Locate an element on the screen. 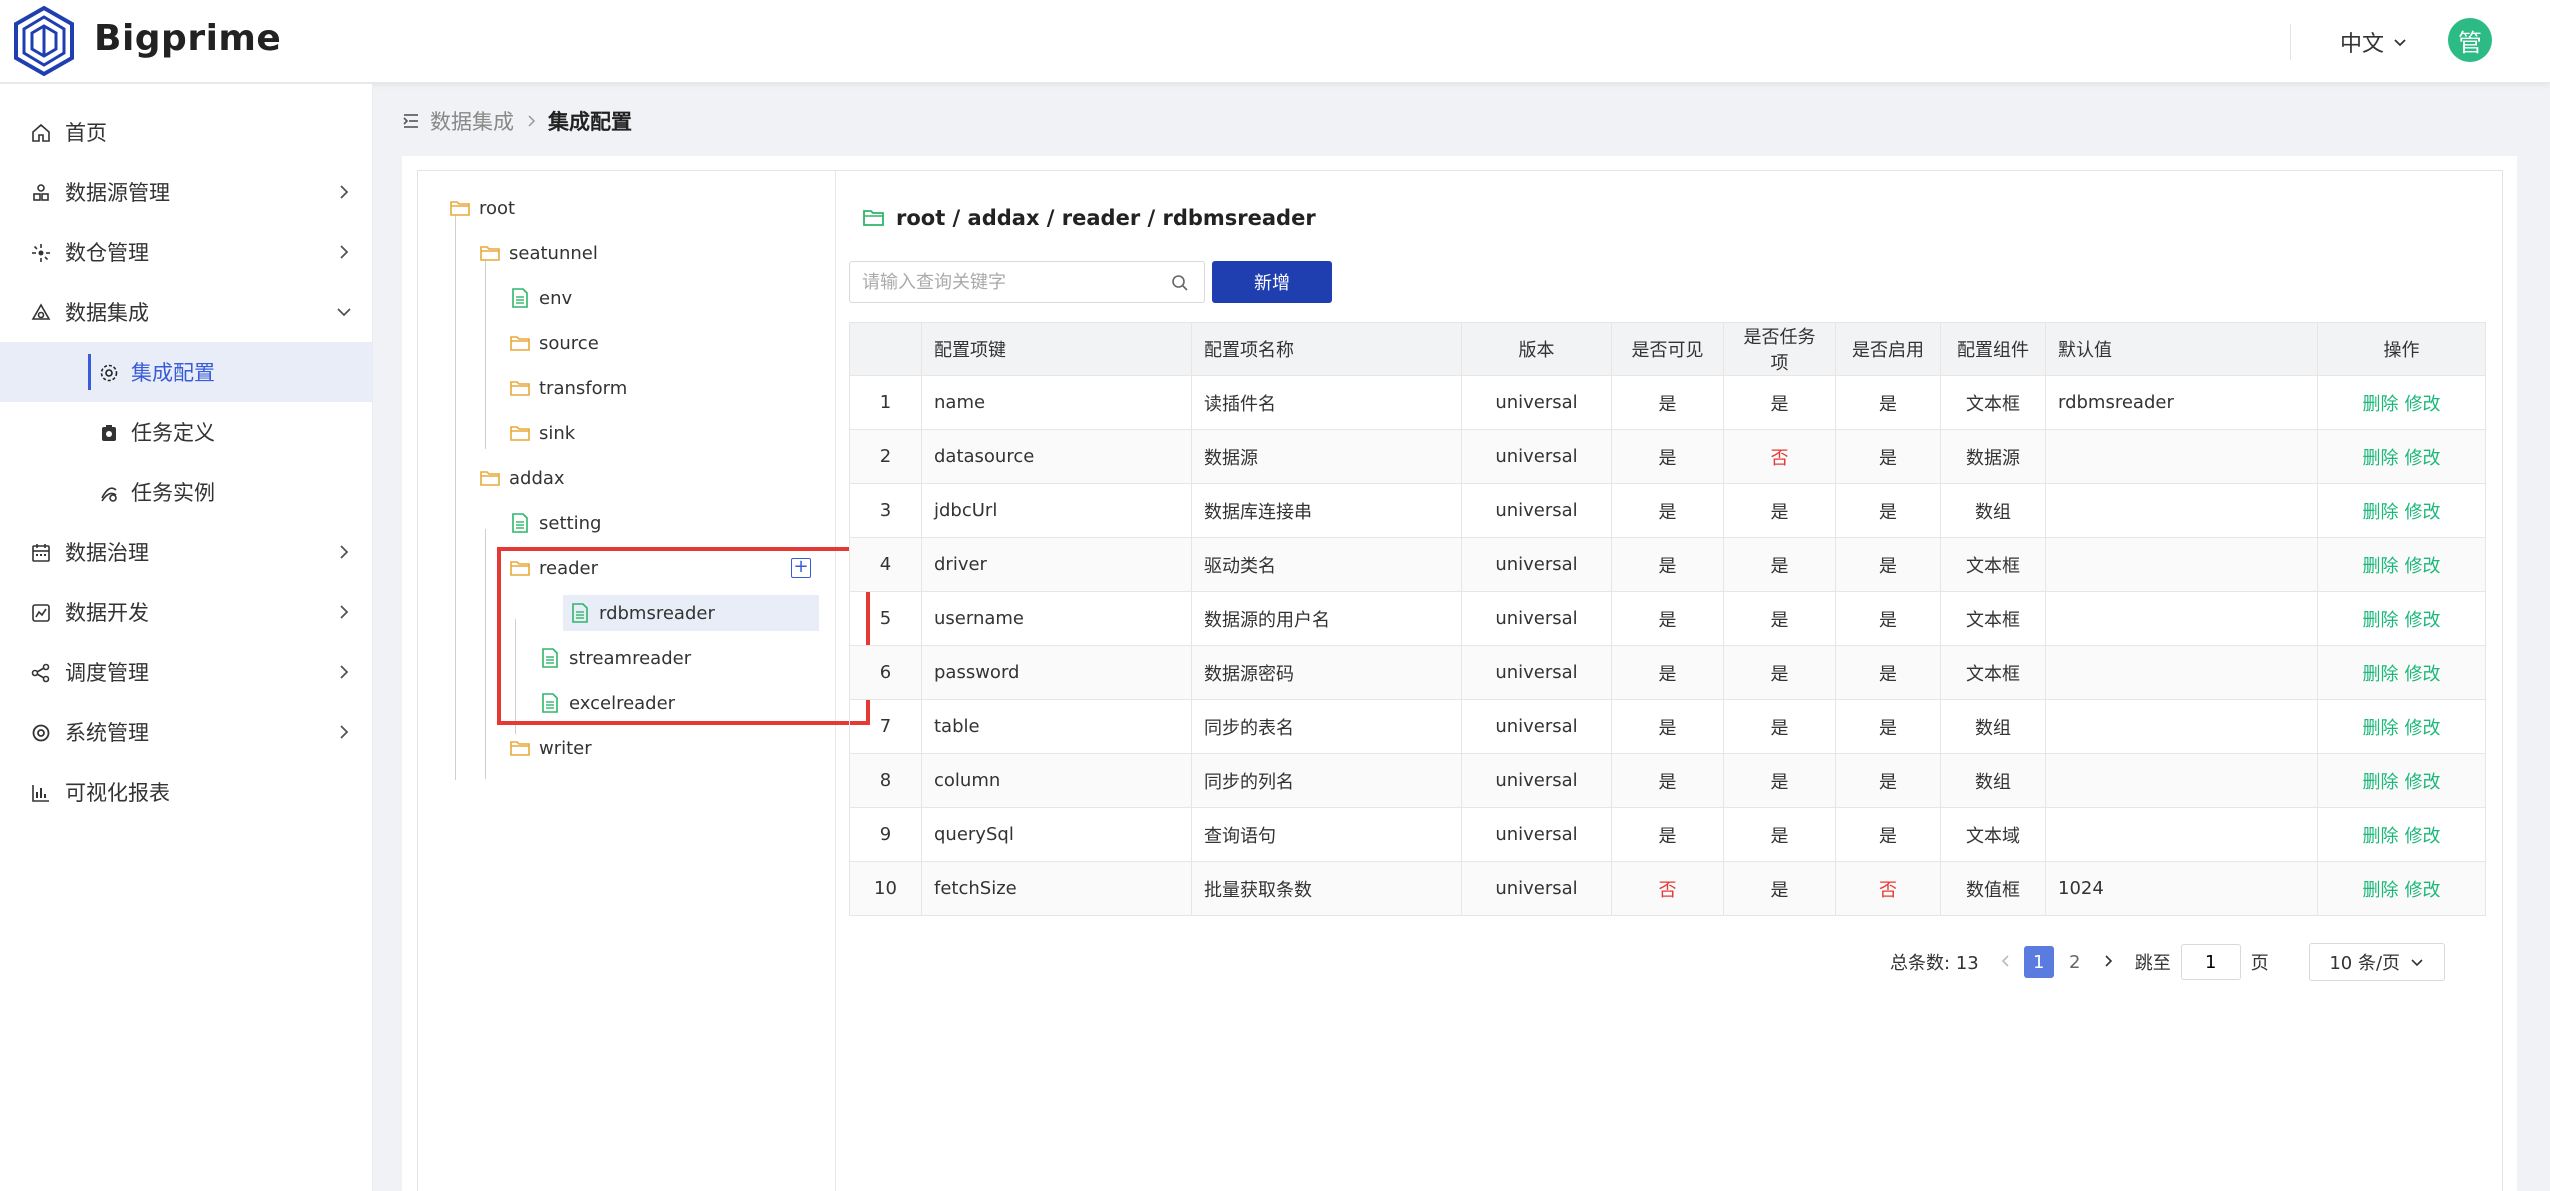 The width and height of the screenshot is (2550, 1191). breadcrumb-parent: 数据集成 is located at coordinates (472, 121).